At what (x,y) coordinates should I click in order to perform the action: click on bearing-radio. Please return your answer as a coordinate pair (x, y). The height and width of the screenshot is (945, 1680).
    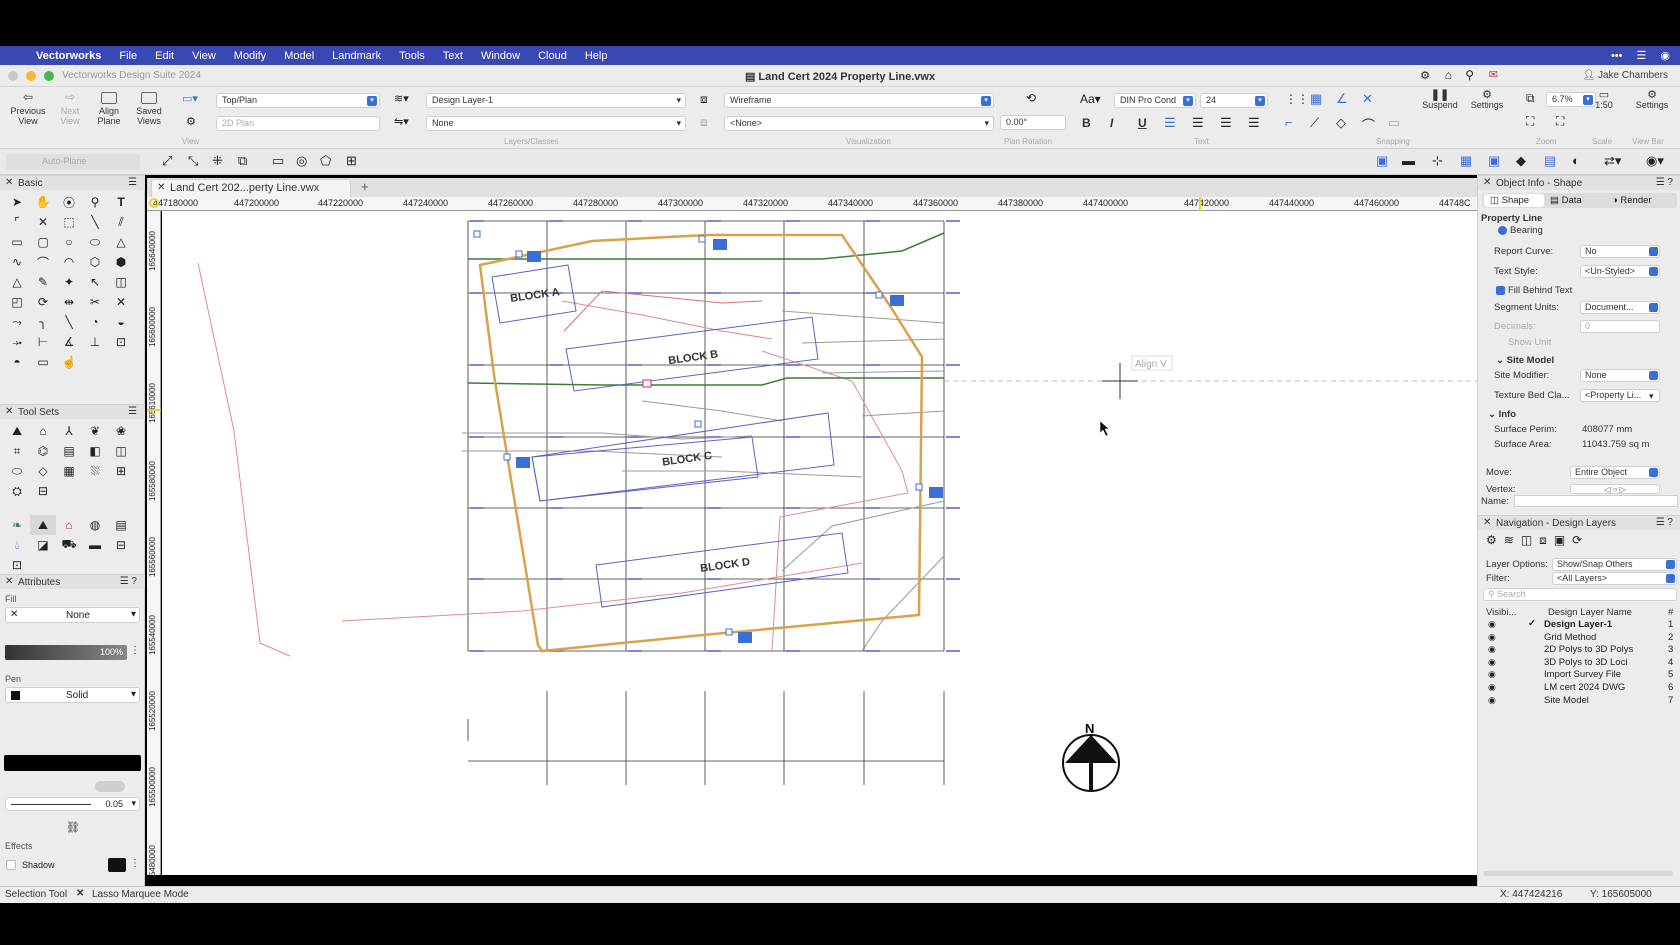
    Looking at the image, I should click on (1502, 230).